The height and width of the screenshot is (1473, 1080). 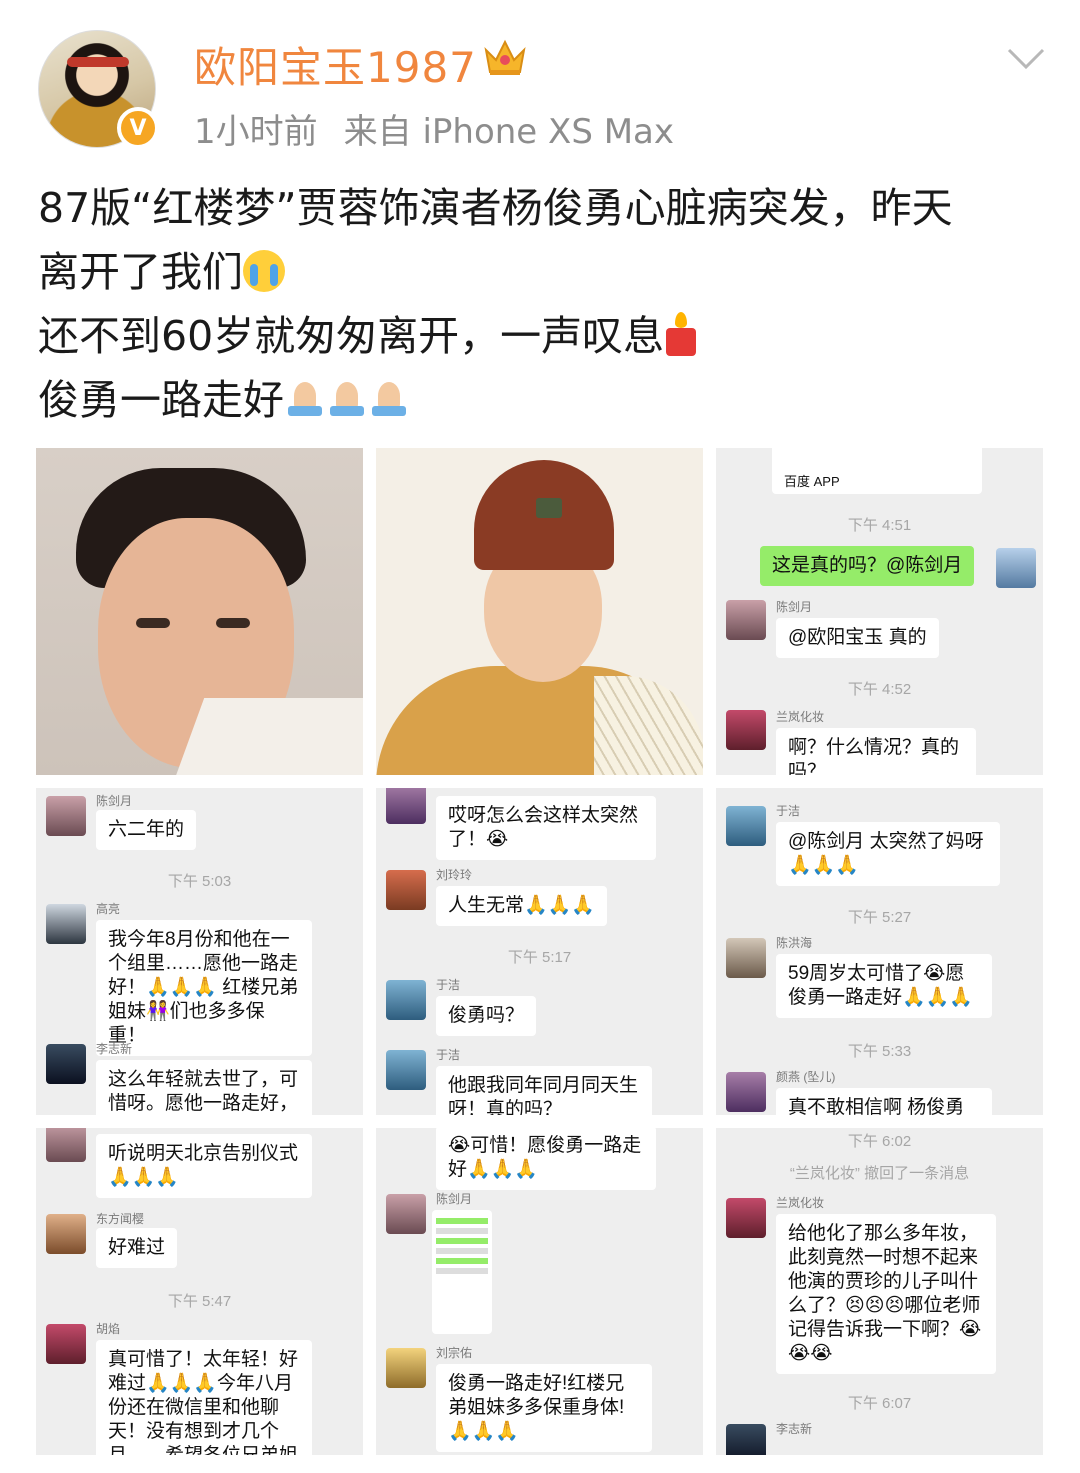 I want to click on chat-bubble: 这是真的吗？@陈剑月, so click(x=867, y=566).